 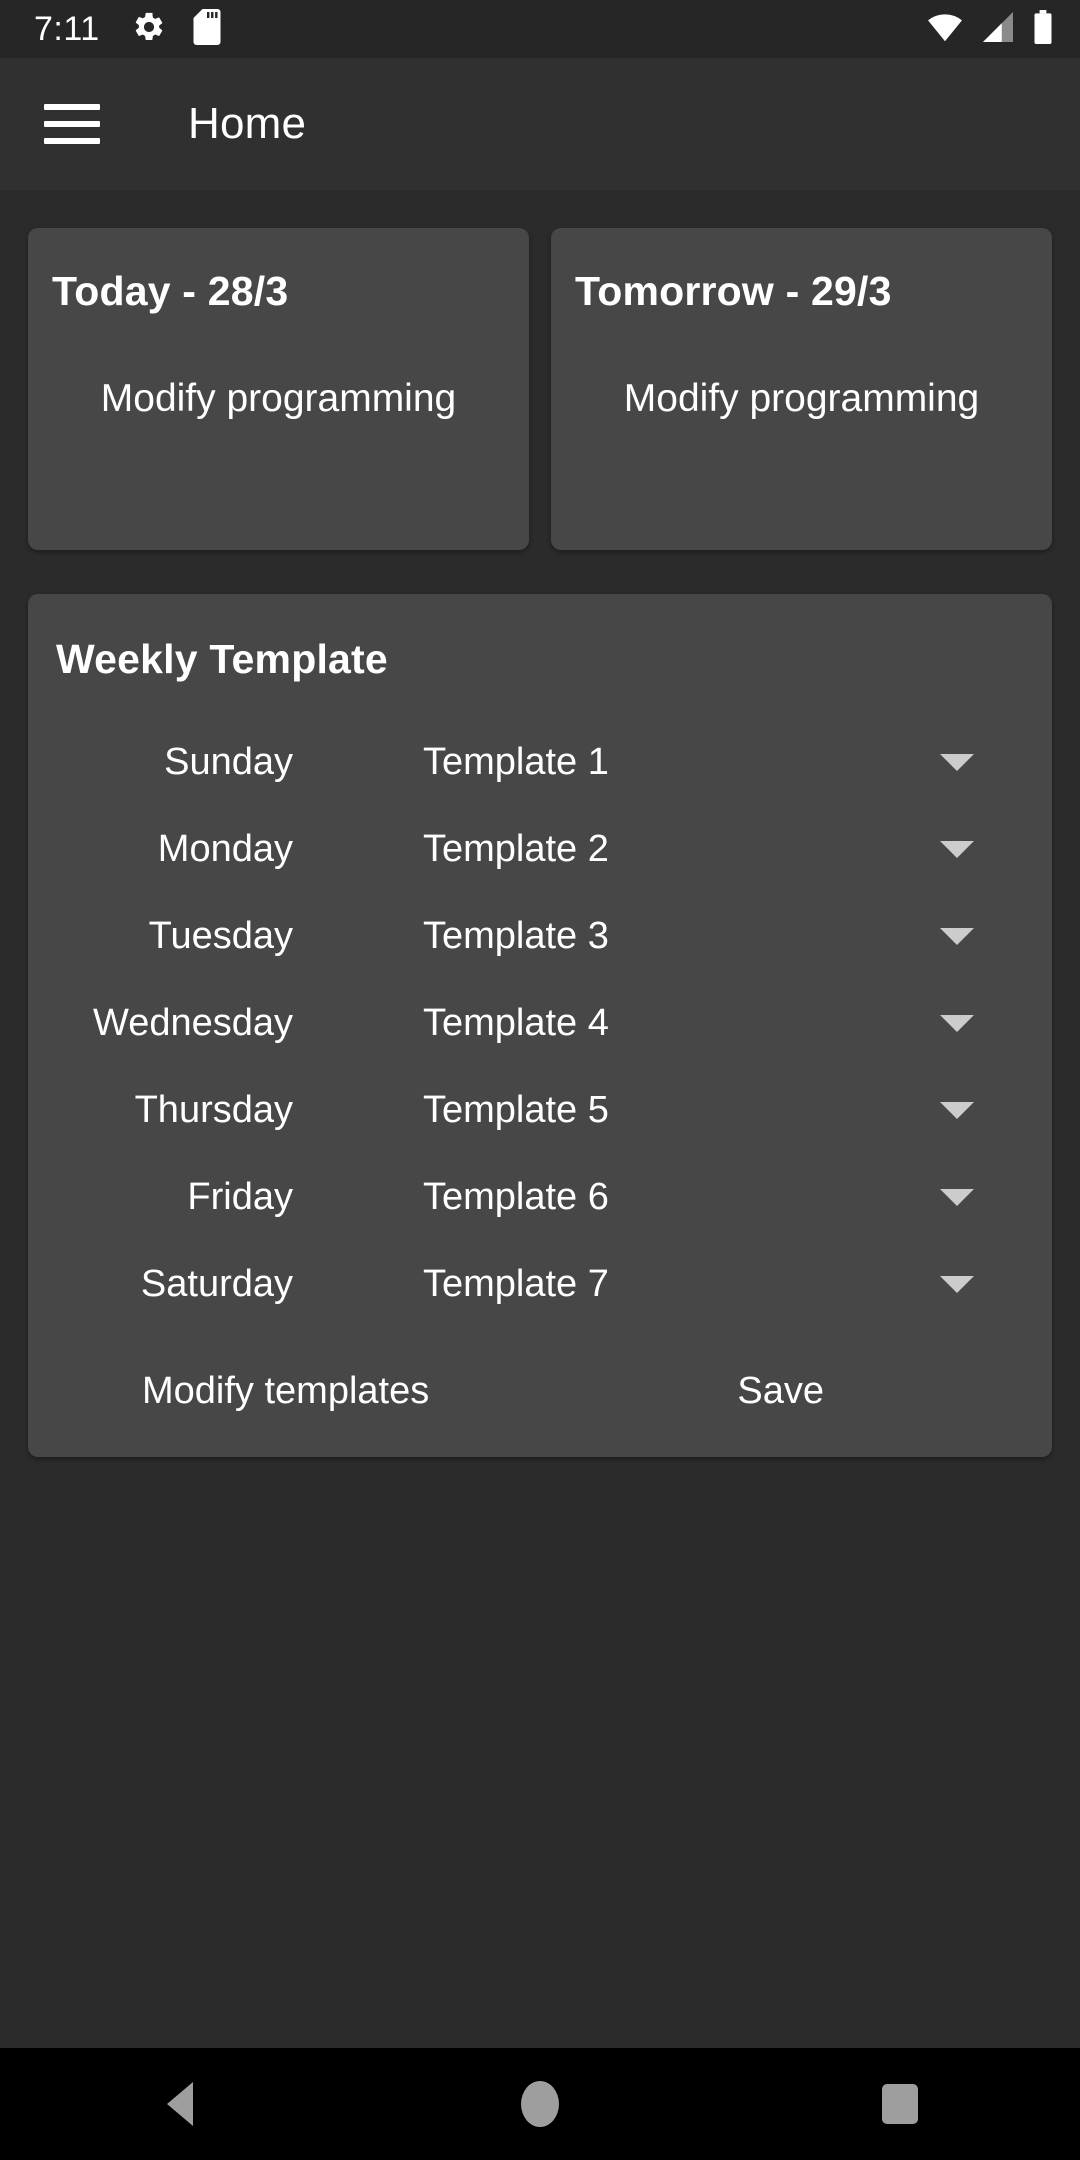 I want to click on hamburger-menu-icon, so click(x=80, y=124).